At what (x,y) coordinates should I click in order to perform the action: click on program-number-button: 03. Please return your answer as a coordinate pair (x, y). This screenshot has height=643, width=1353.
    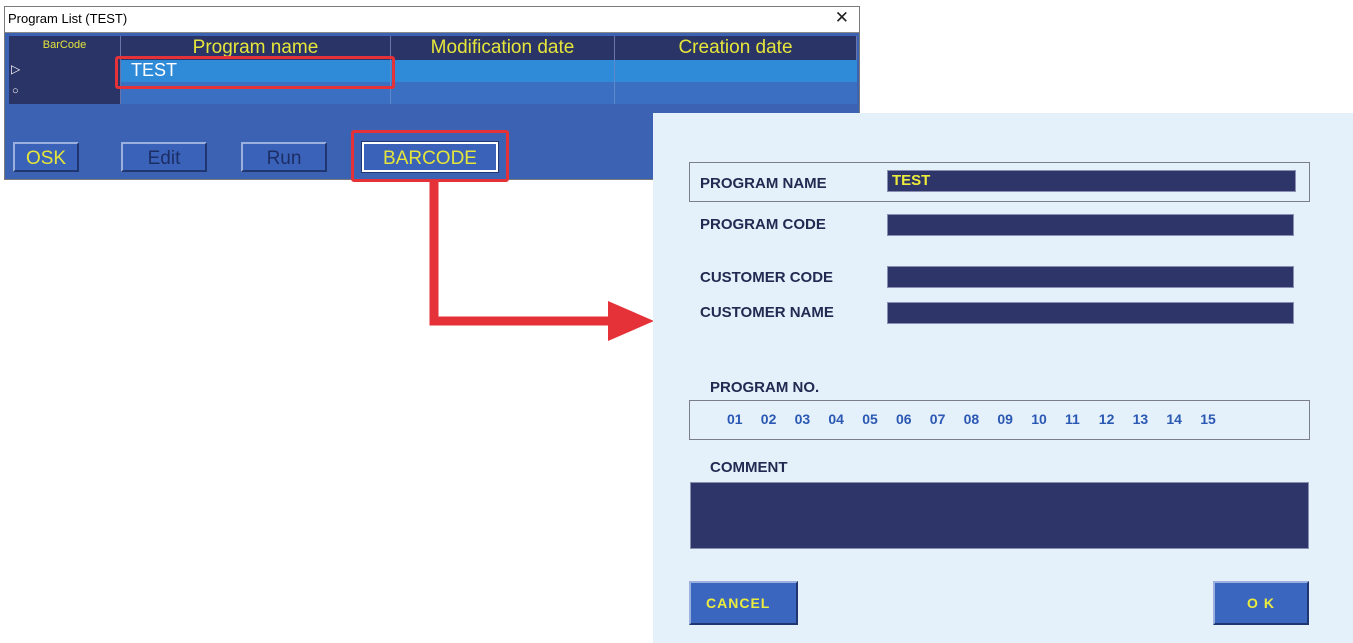
    Looking at the image, I should click on (803, 419).